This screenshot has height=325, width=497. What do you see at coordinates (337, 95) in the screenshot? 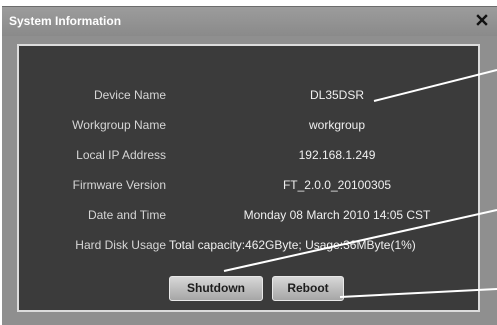
I see `info-value: DL35DSR` at bounding box center [337, 95].